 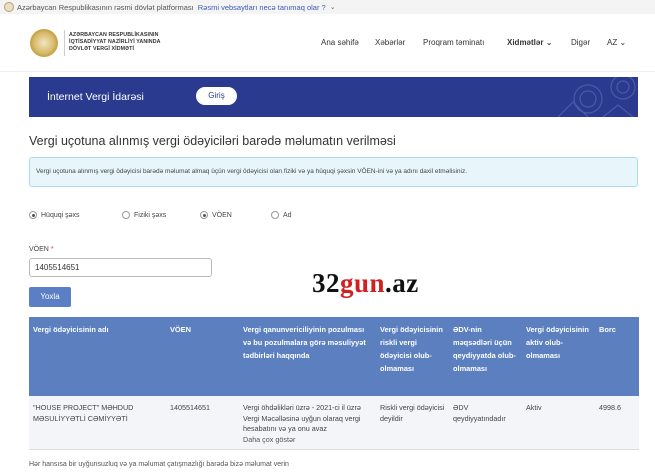 What do you see at coordinates (52, 249) in the screenshot?
I see `required-mark: *` at bounding box center [52, 249].